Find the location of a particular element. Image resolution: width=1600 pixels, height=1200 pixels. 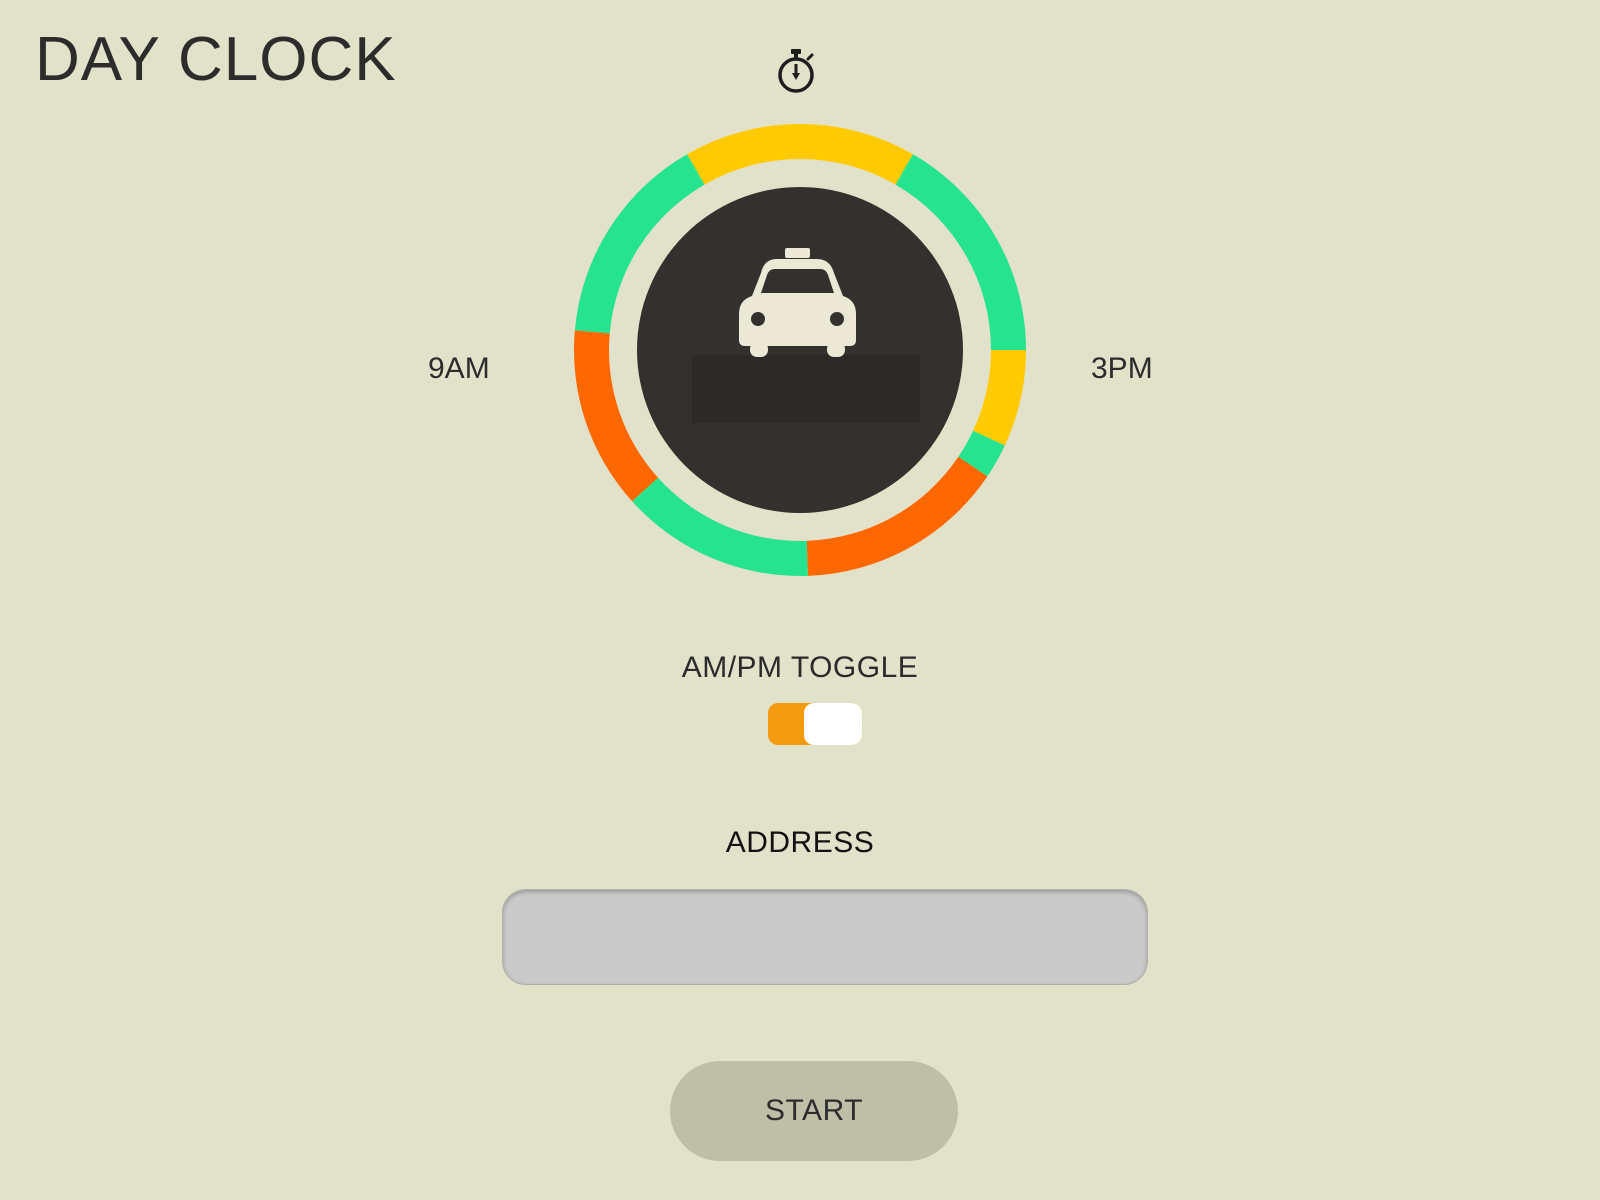

am-pm-toggle is located at coordinates (815, 724).